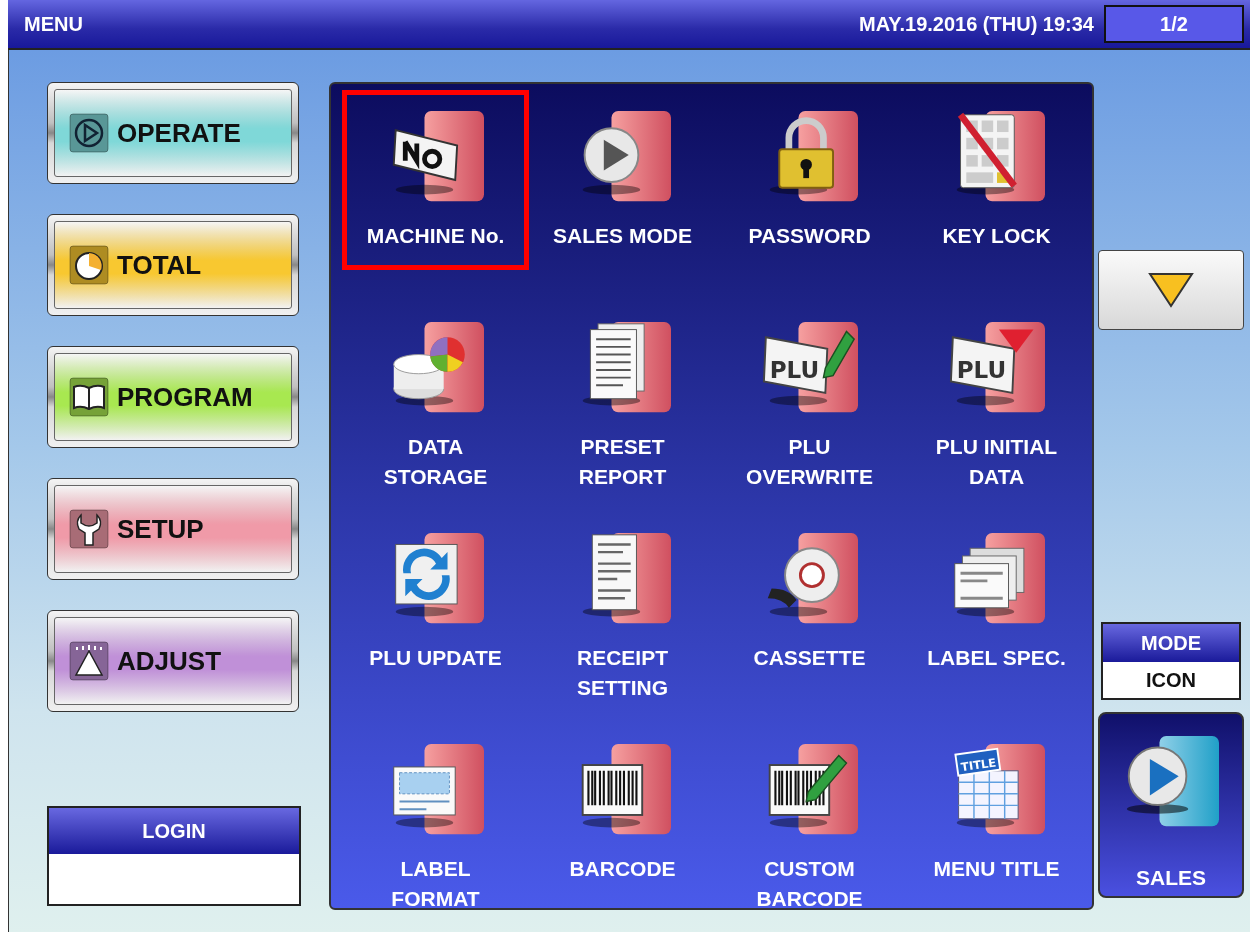  I want to click on menu-item: PLU UPDATE, so click(435, 602).